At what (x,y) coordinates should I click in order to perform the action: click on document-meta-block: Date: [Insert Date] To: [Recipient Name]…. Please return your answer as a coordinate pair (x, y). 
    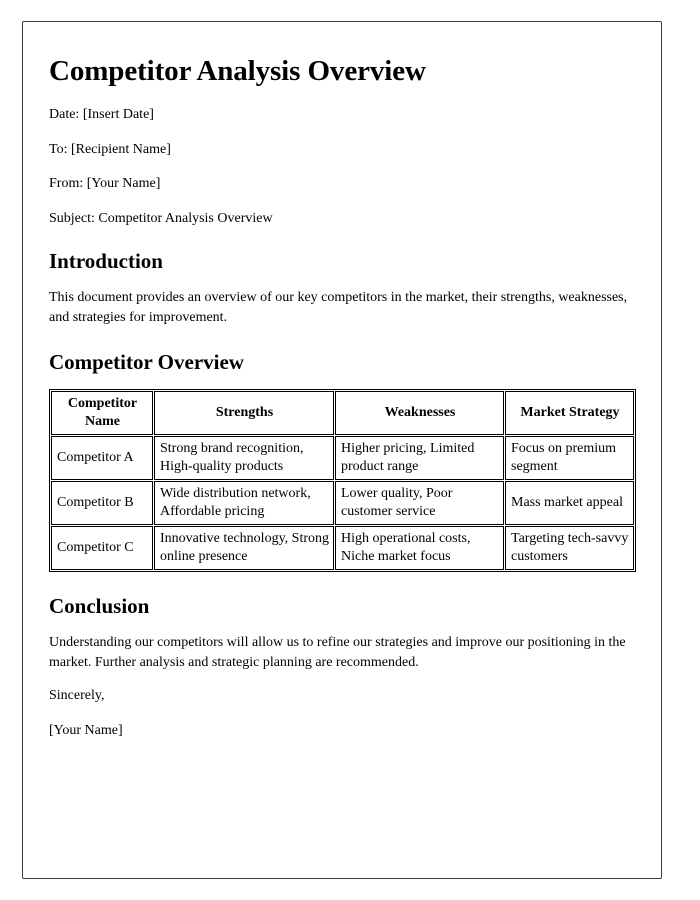
    Looking at the image, I should click on (342, 166).